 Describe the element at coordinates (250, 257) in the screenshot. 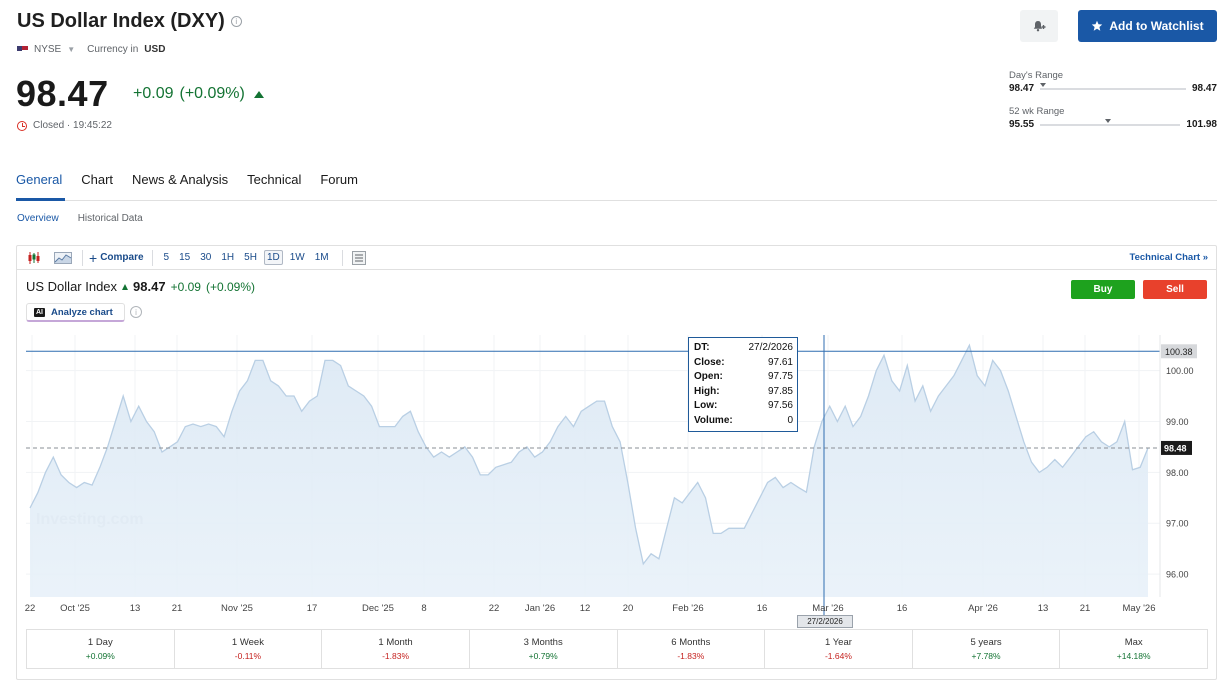

I see `interval-5h: 5H` at that location.